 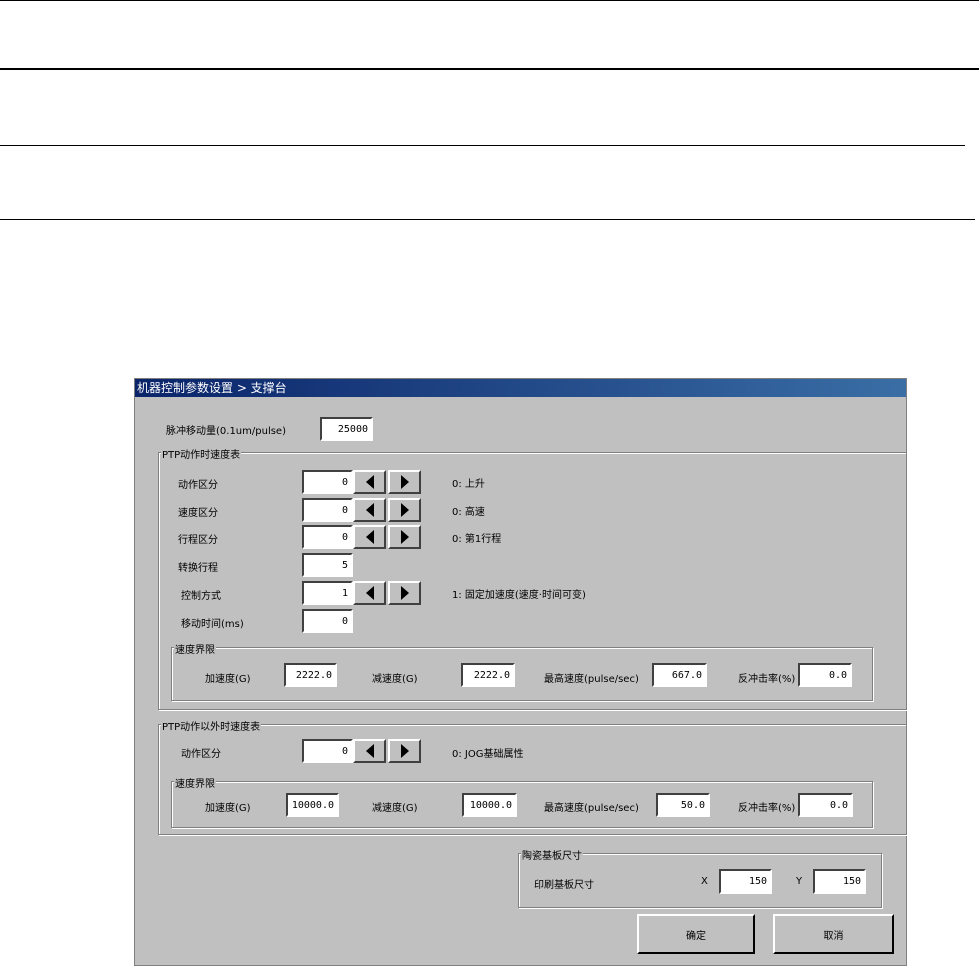 What do you see at coordinates (833, 934) in the screenshot?
I see `cancel-button: 取消` at bounding box center [833, 934].